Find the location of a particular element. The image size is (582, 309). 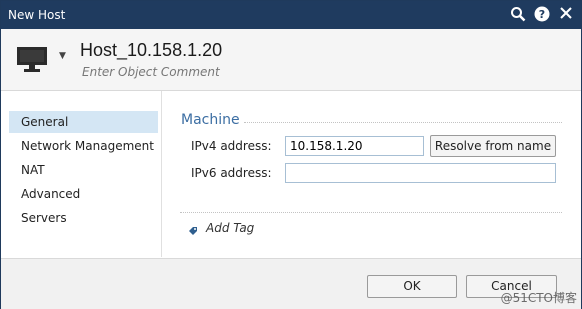

add-tag-link: Add Tag is located at coordinates (230, 228).